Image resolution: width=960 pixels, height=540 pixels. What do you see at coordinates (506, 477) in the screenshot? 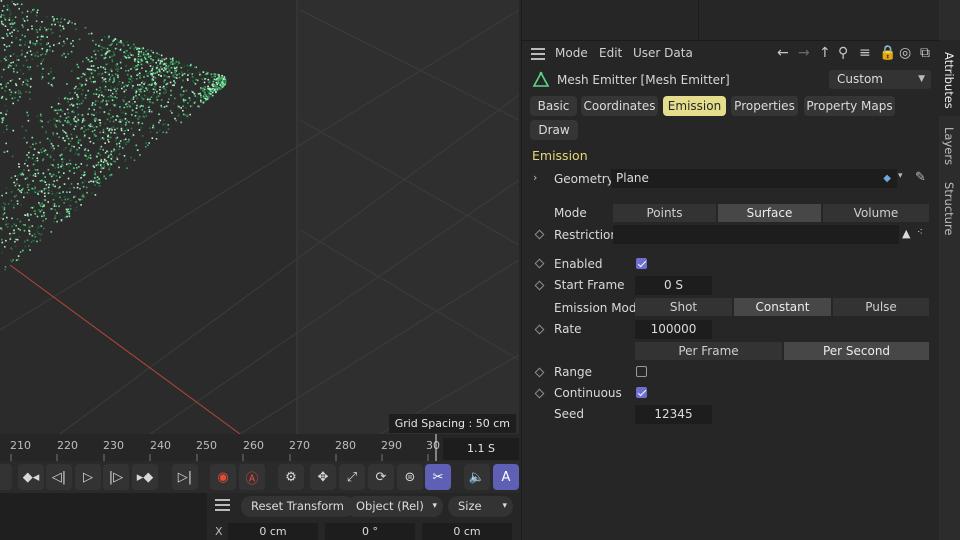
I see `animation-layer-icon: A` at bounding box center [506, 477].